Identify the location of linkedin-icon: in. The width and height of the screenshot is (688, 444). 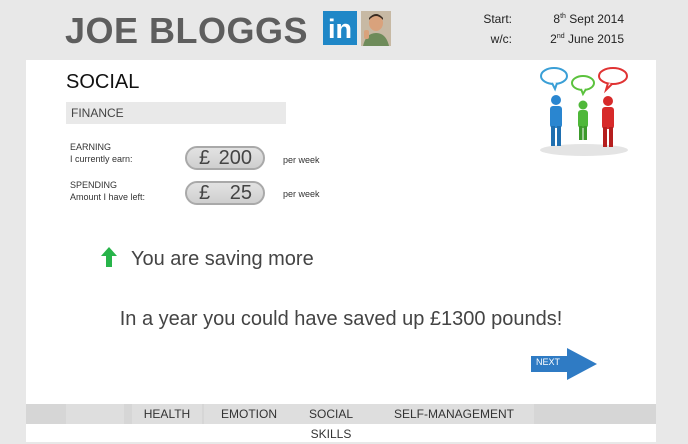
(340, 28).